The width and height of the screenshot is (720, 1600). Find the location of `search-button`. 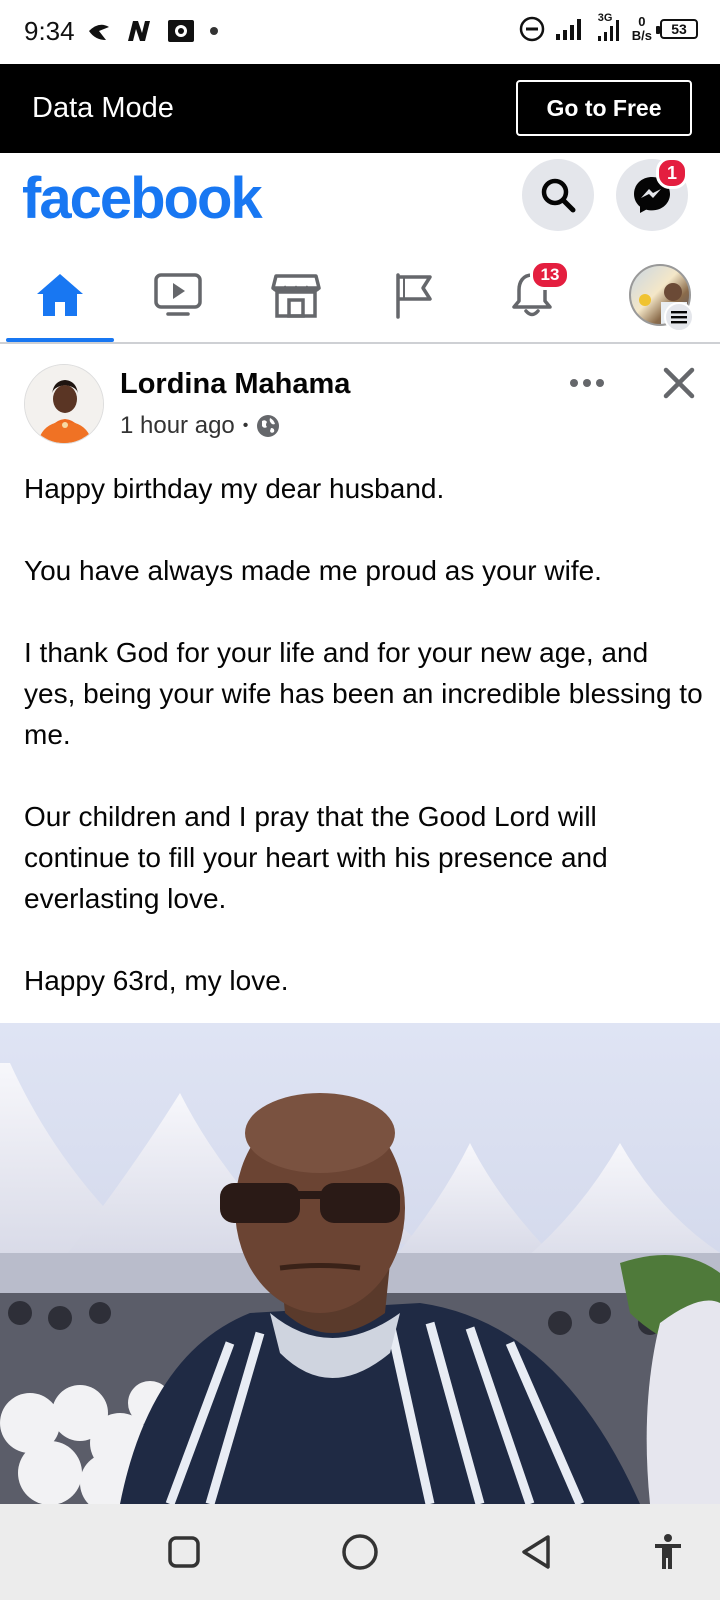

search-button is located at coordinates (558, 195).